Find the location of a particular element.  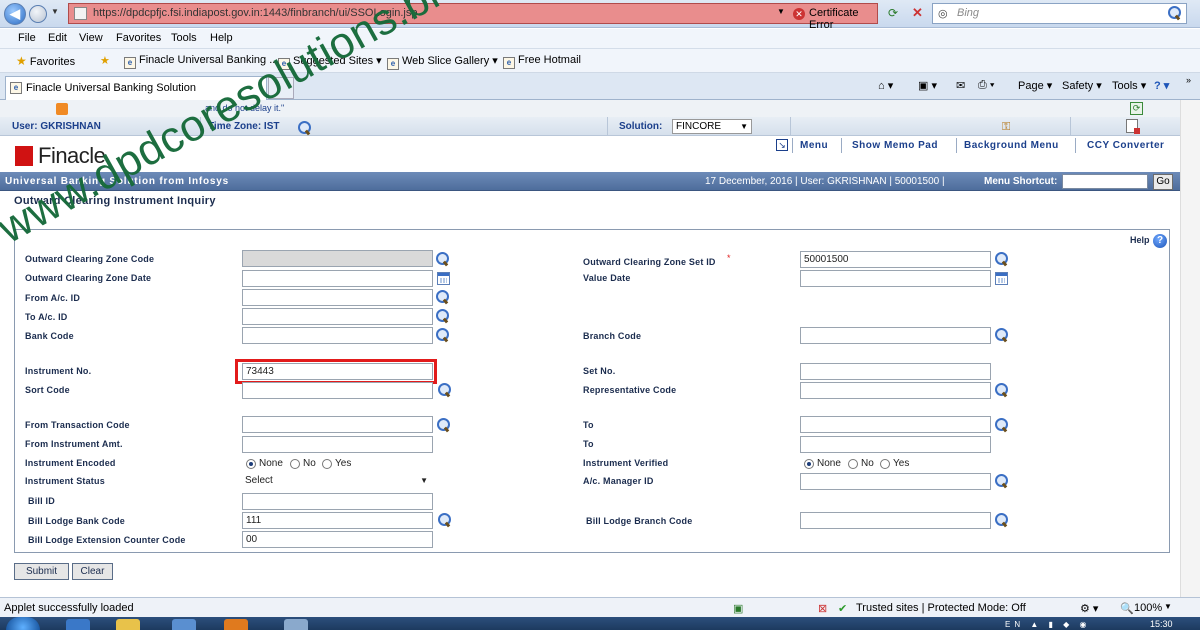

menu-view: View is located at coordinates (91, 38).